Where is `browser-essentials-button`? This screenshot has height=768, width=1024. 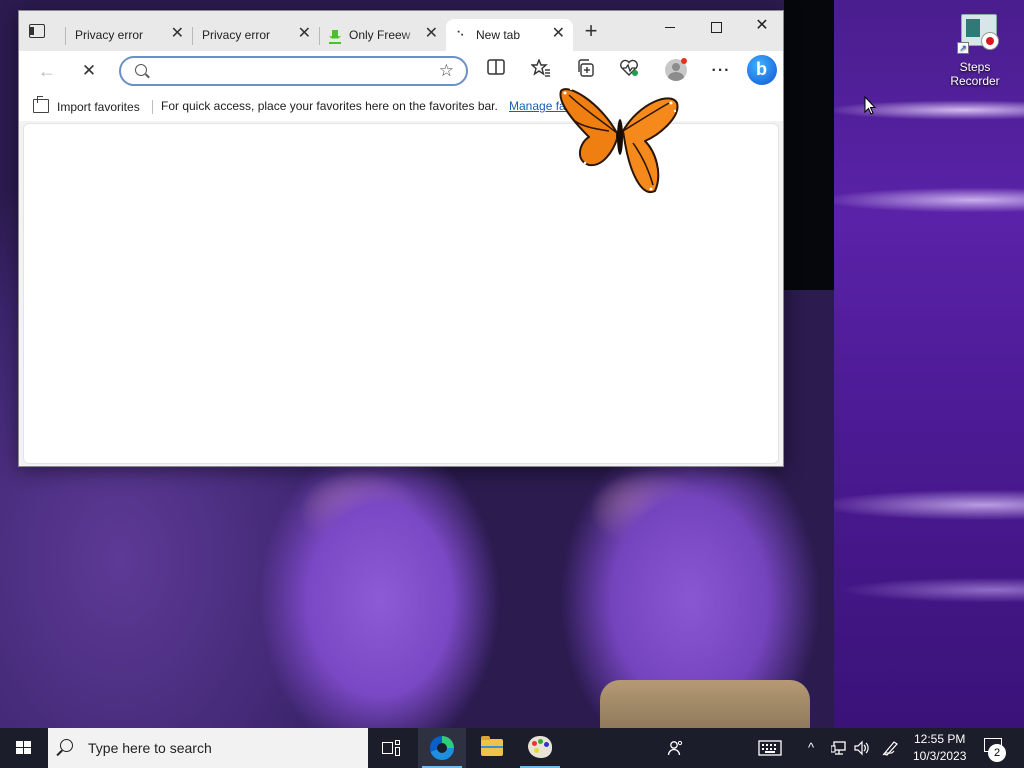
browser-essentials-button is located at coordinates (629, 71).